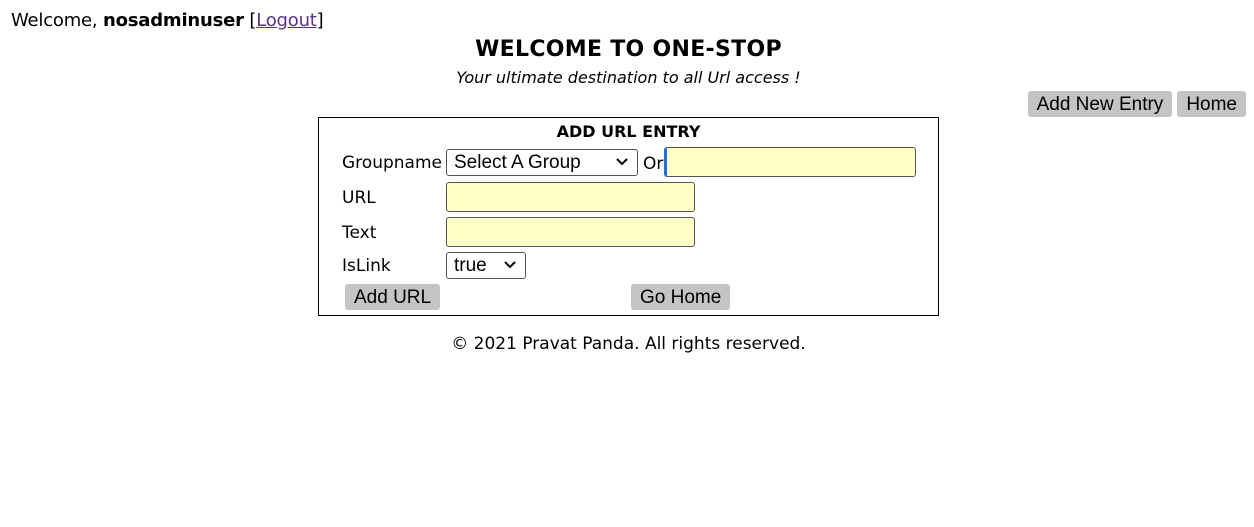 The height and width of the screenshot is (527, 1254). I want to click on go-home-button: Go Home, so click(681, 297).